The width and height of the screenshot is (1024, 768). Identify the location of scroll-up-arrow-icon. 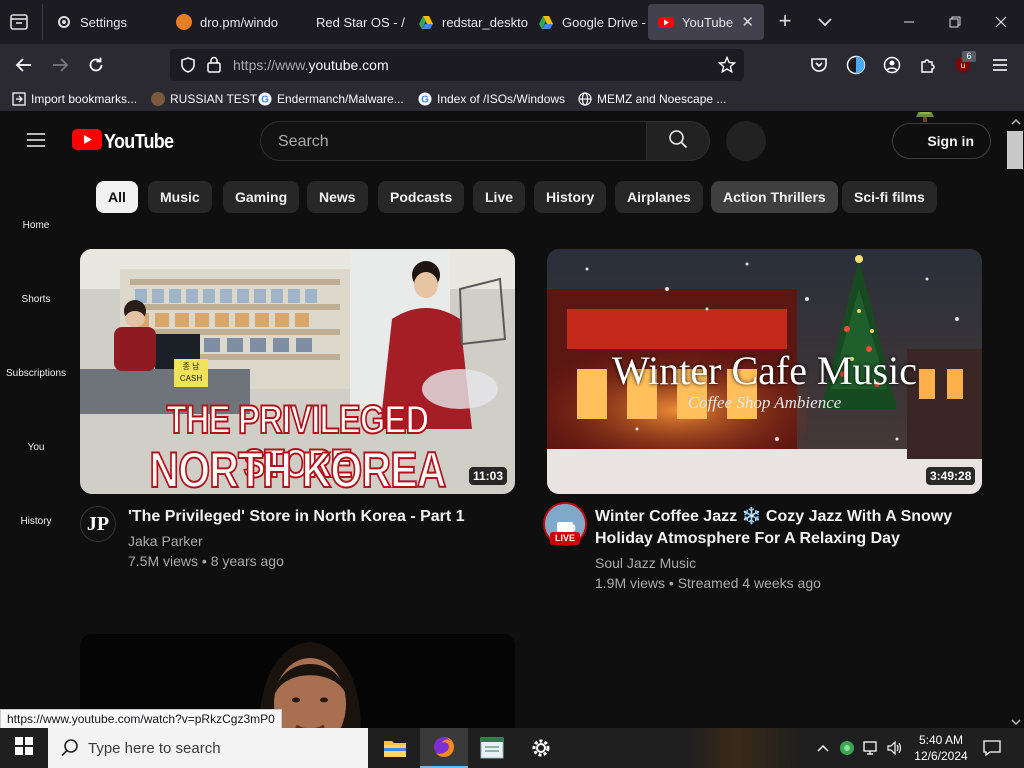
(1016, 123).